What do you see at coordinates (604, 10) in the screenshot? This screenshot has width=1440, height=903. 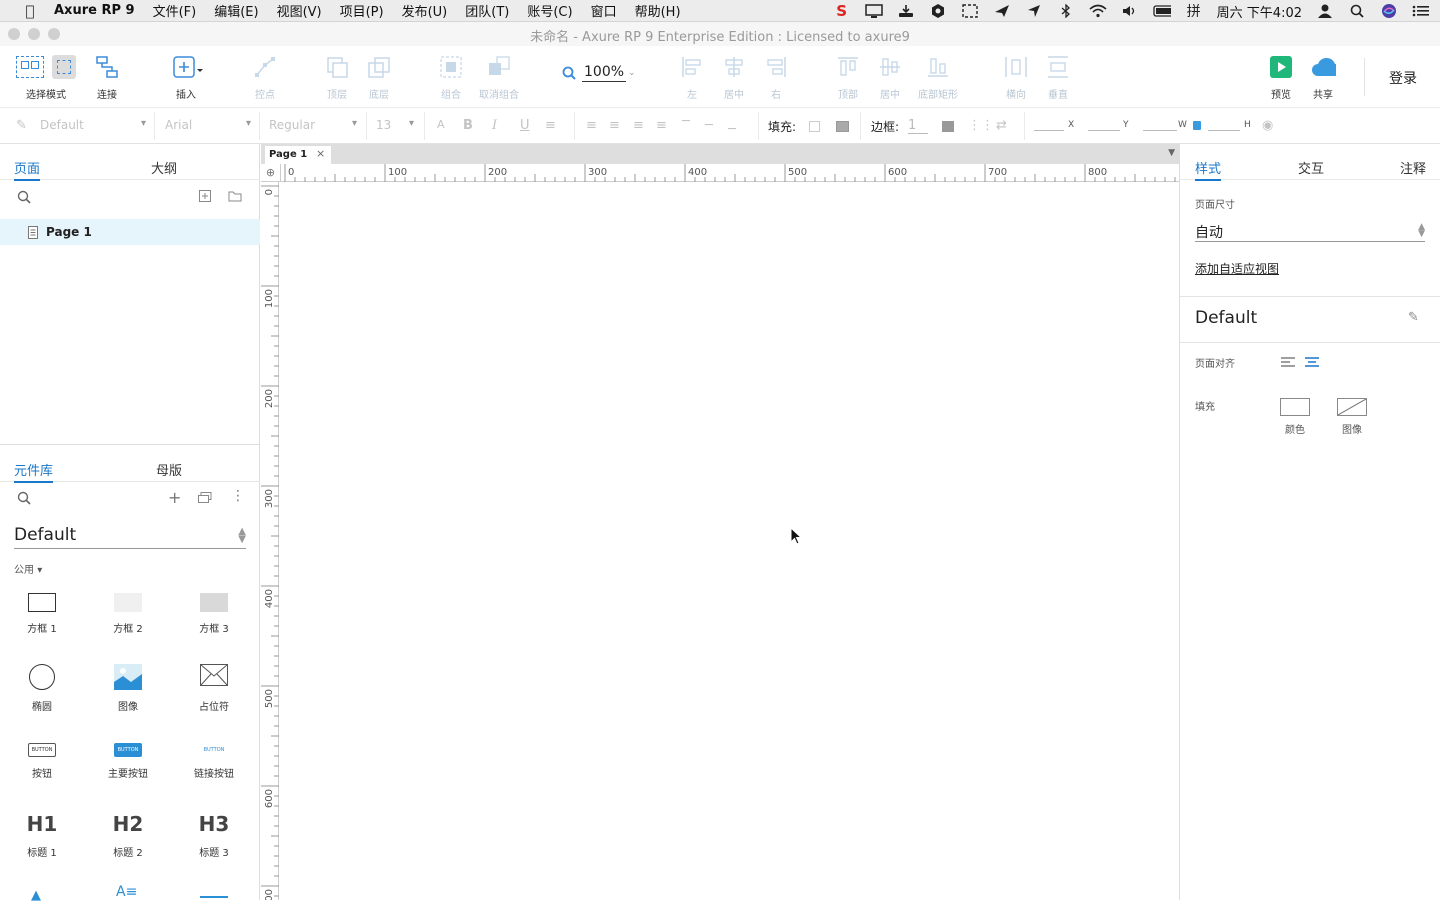 I see `menu-window: 窗口` at bounding box center [604, 10].